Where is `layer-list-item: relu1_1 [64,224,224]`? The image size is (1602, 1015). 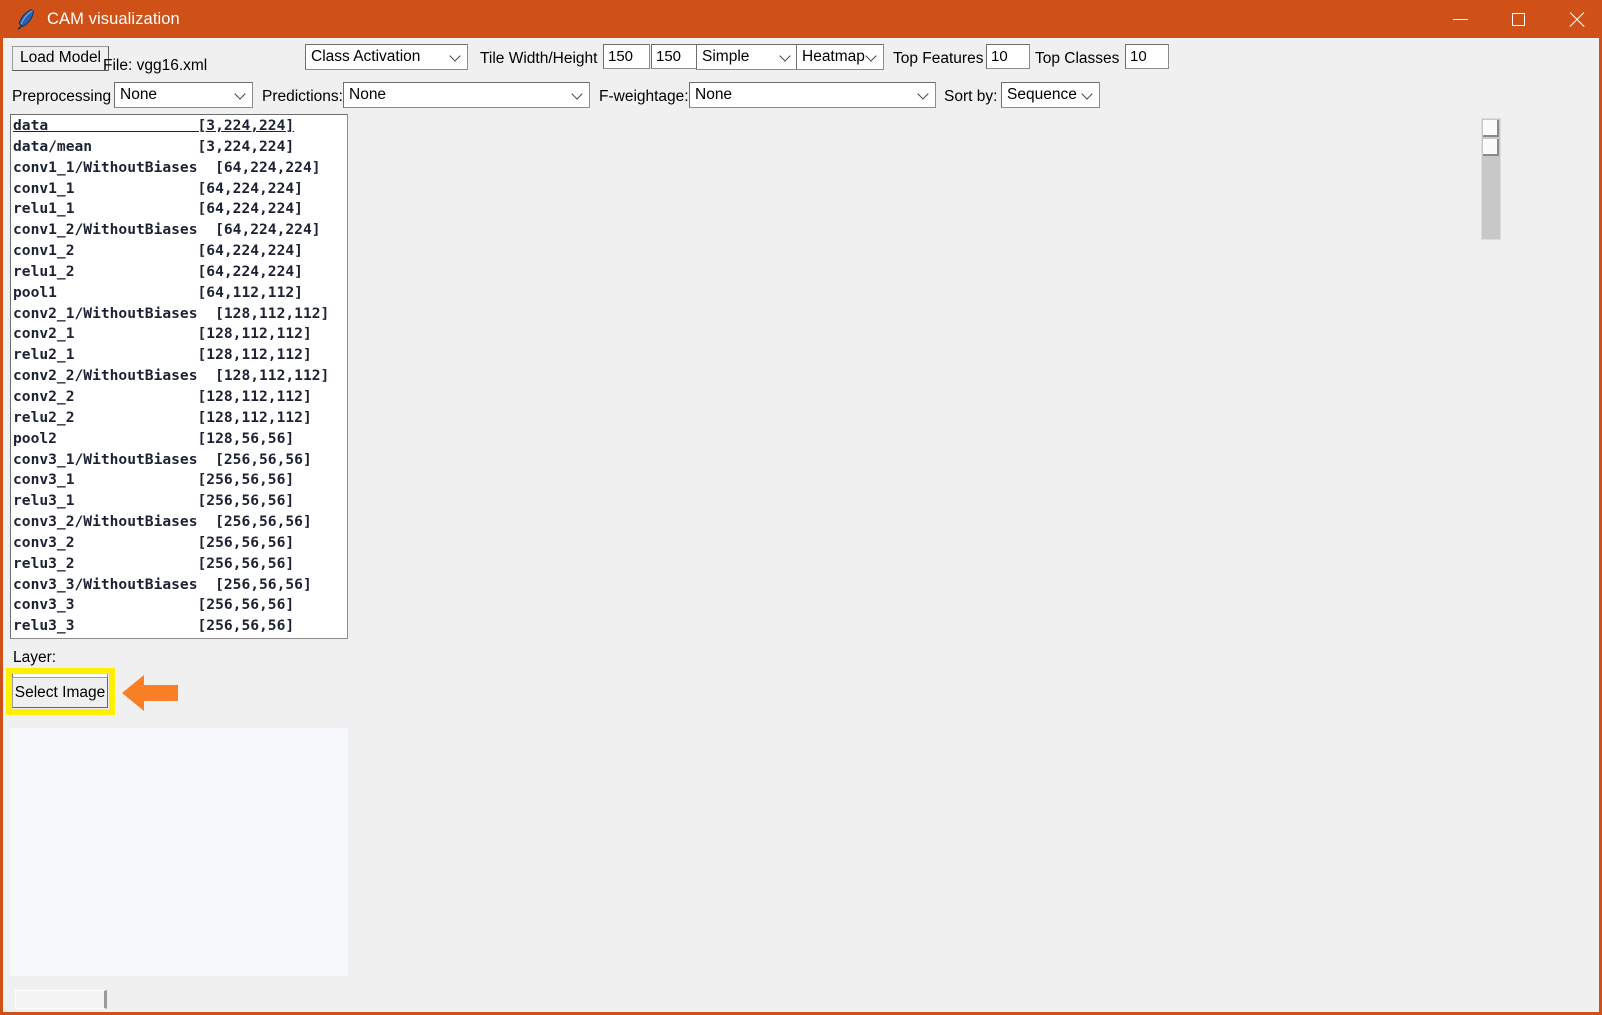
layer-list-item: relu1_1 [64,224,224] is located at coordinates (180, 209).